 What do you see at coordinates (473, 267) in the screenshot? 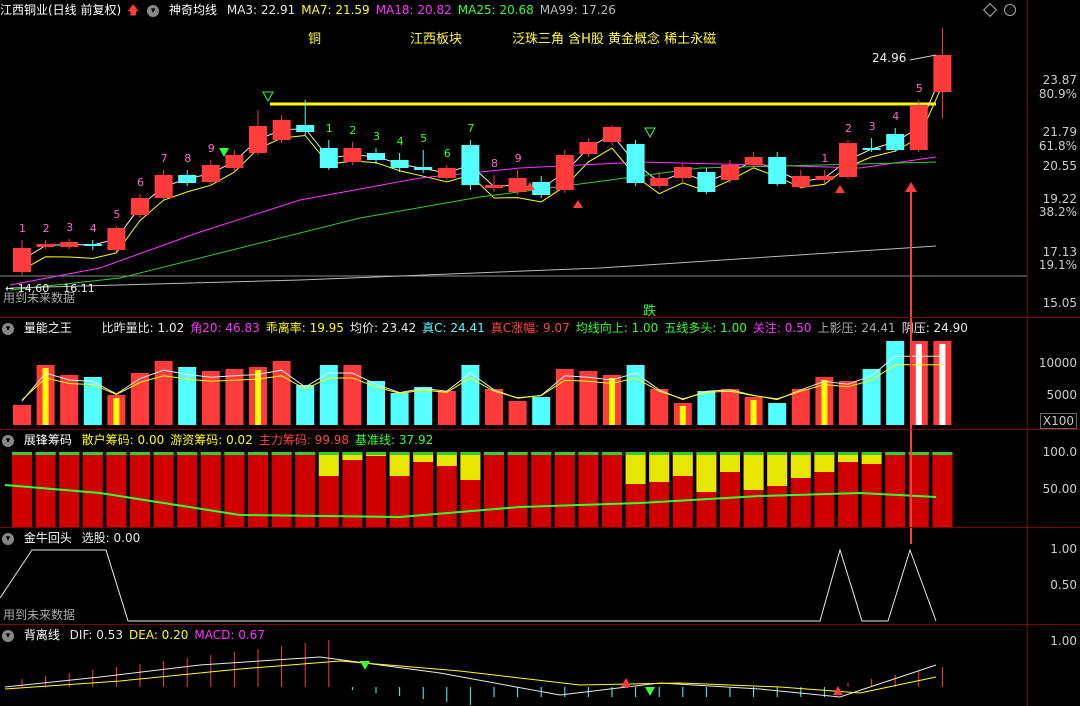
I see `ma99-line` at bounding box center [473, 267].